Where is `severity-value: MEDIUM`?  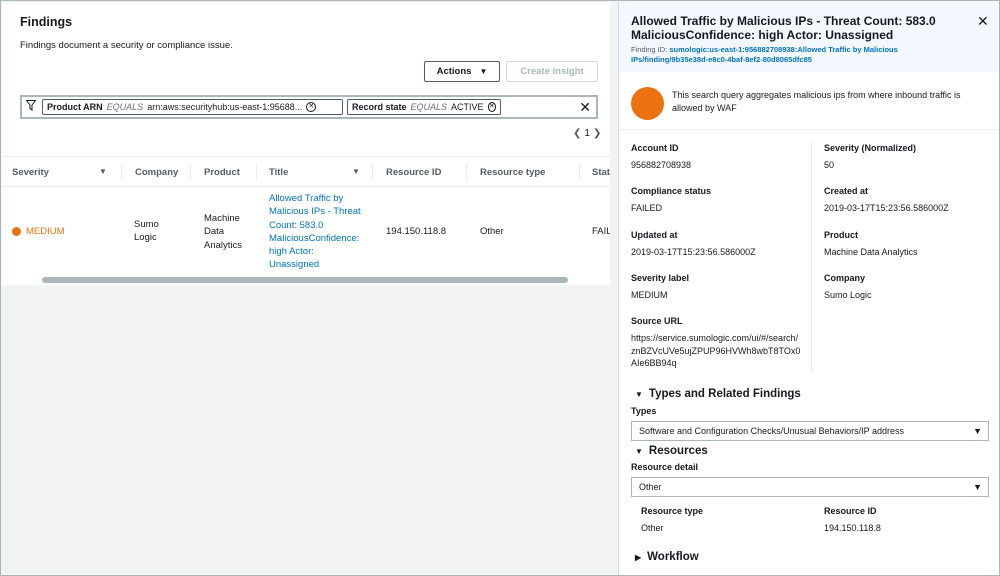
severity-value: MEDIUM is located at coordinates (45, 231).